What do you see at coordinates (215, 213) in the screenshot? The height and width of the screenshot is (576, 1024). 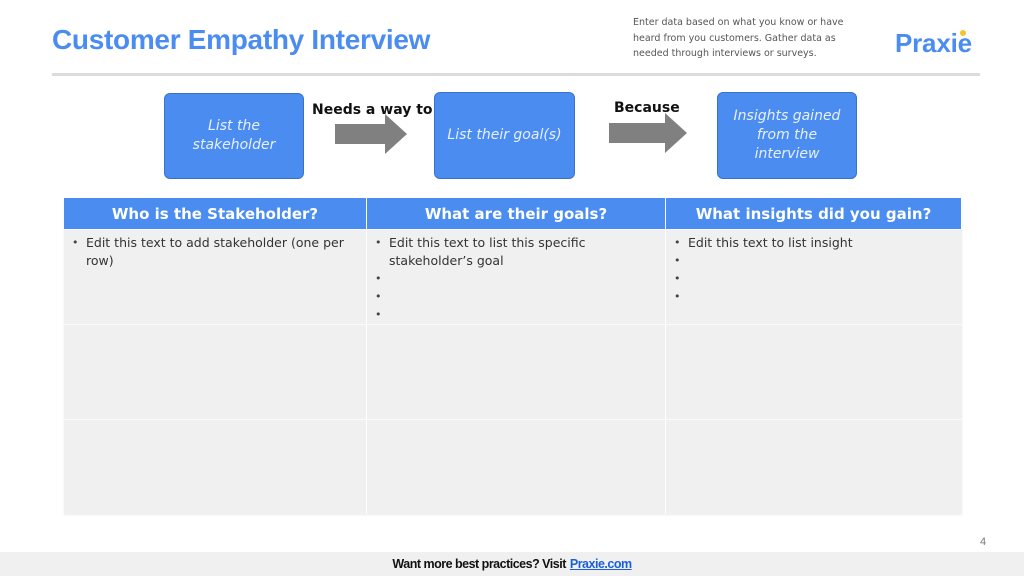 I see `column-header-stakeholder: Who is the Stakeholder?` at bounding box center [215, 213].